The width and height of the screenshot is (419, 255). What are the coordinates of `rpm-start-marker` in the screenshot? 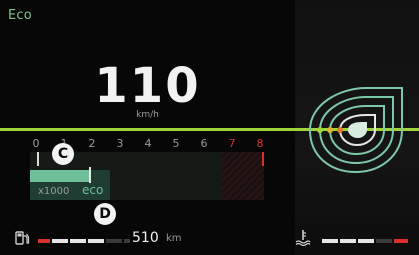 It's located at (38, 159).